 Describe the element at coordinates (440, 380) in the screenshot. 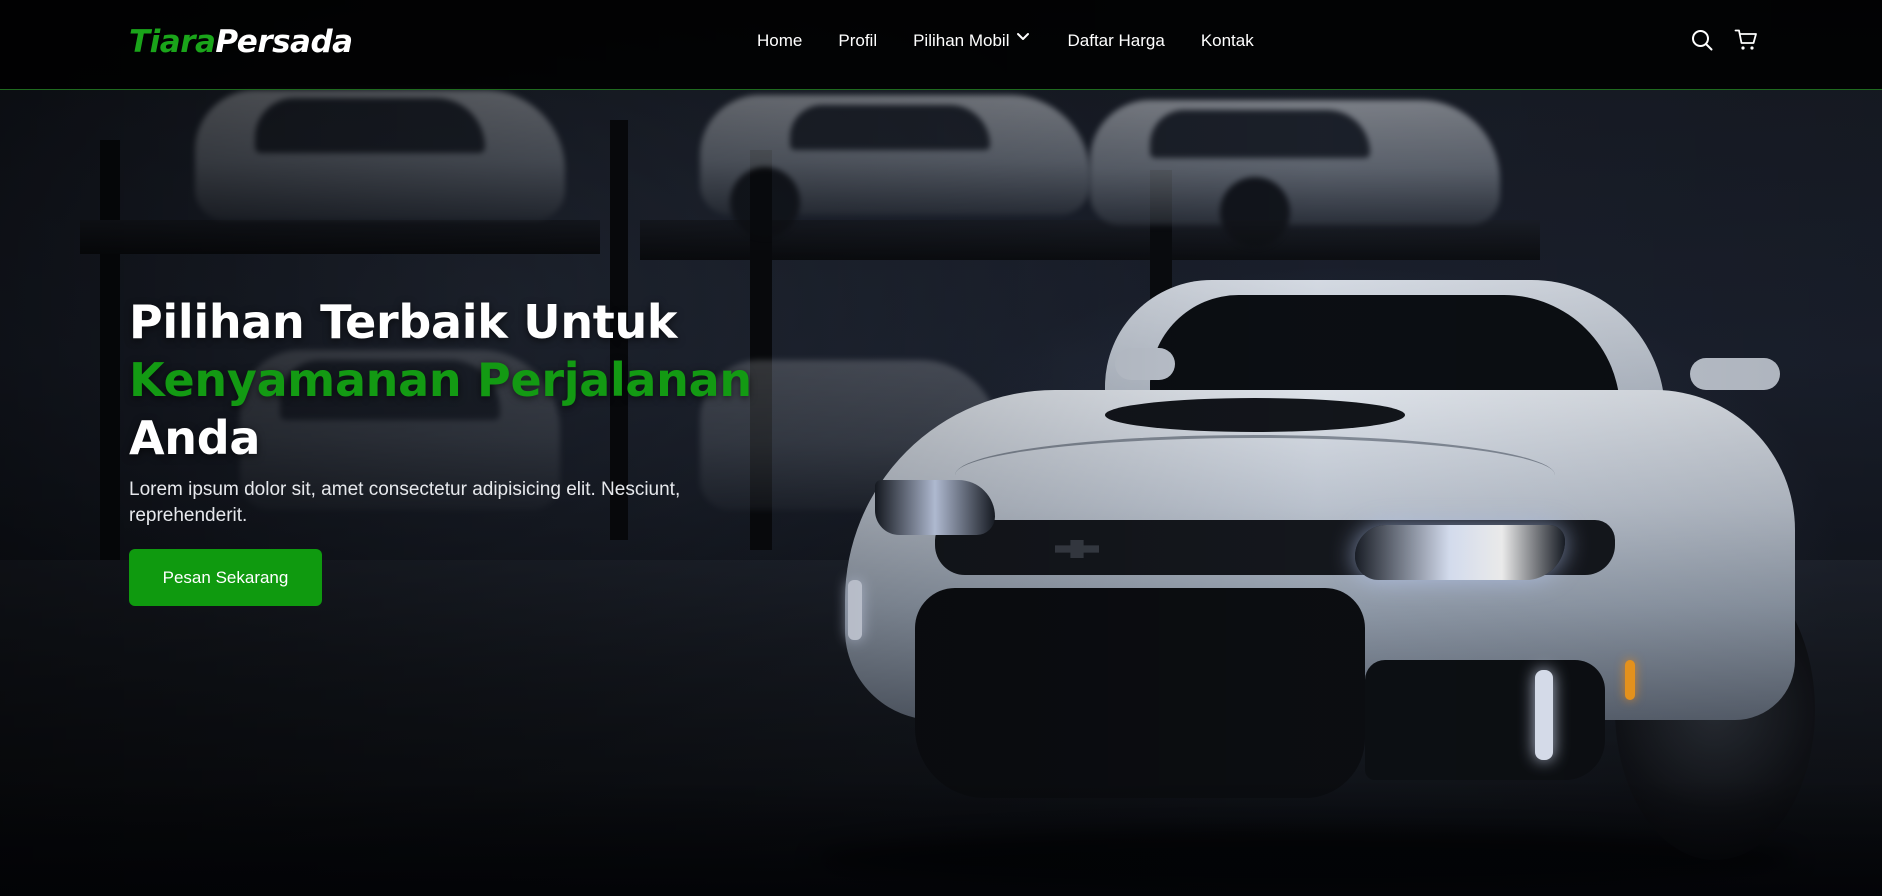

I see `hero-title-line2: Kenyamanan Perjalanan` at that location.